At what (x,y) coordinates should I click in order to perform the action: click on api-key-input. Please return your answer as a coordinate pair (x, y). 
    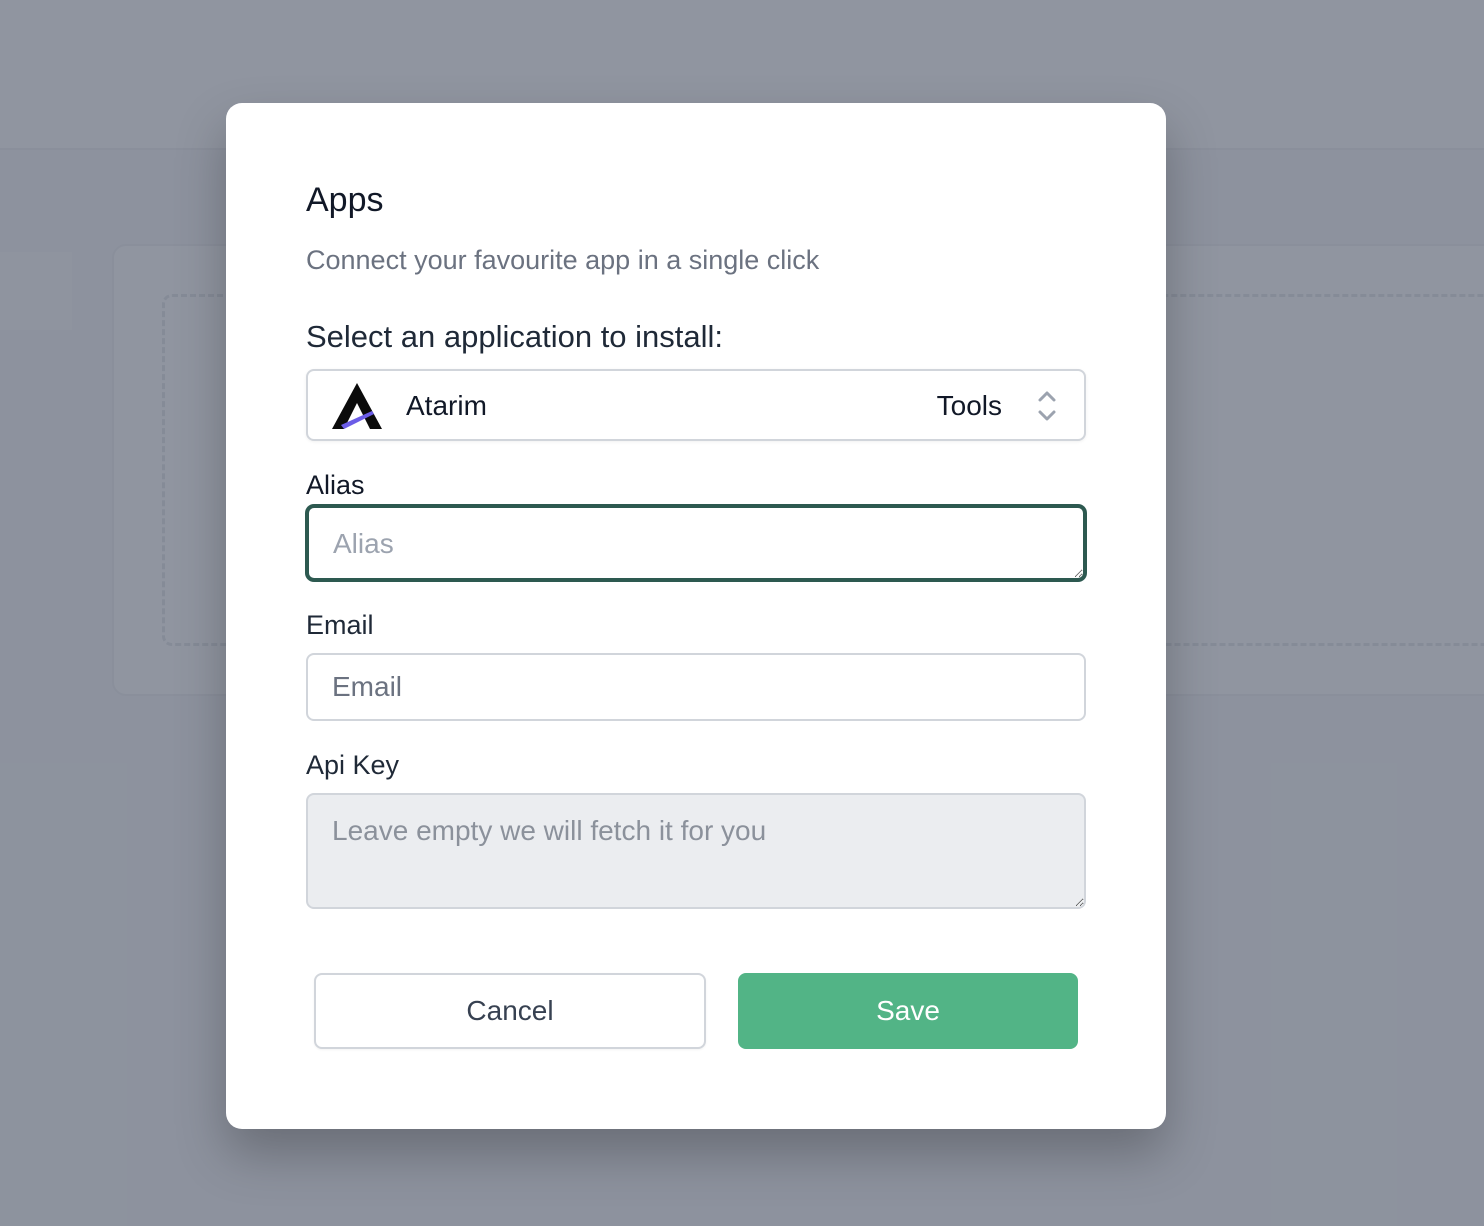
    Looking at the image, I should click on (696, 851).